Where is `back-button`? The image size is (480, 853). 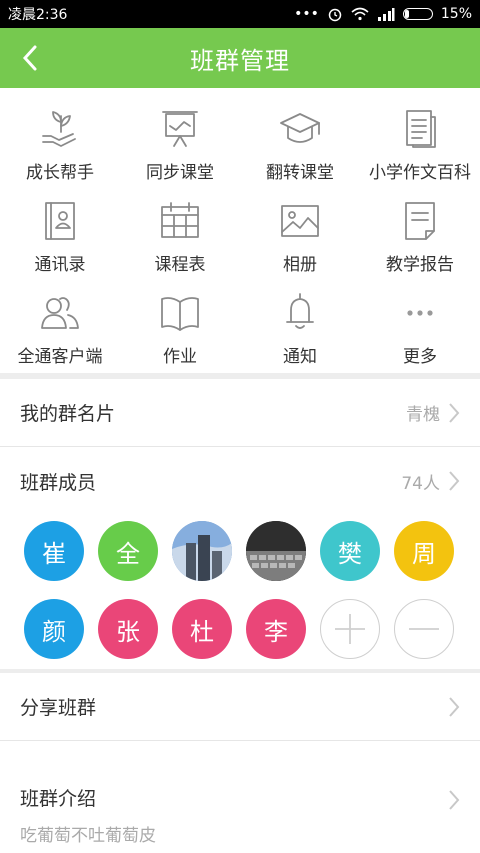 back-button is located at coordinates (30, 58).